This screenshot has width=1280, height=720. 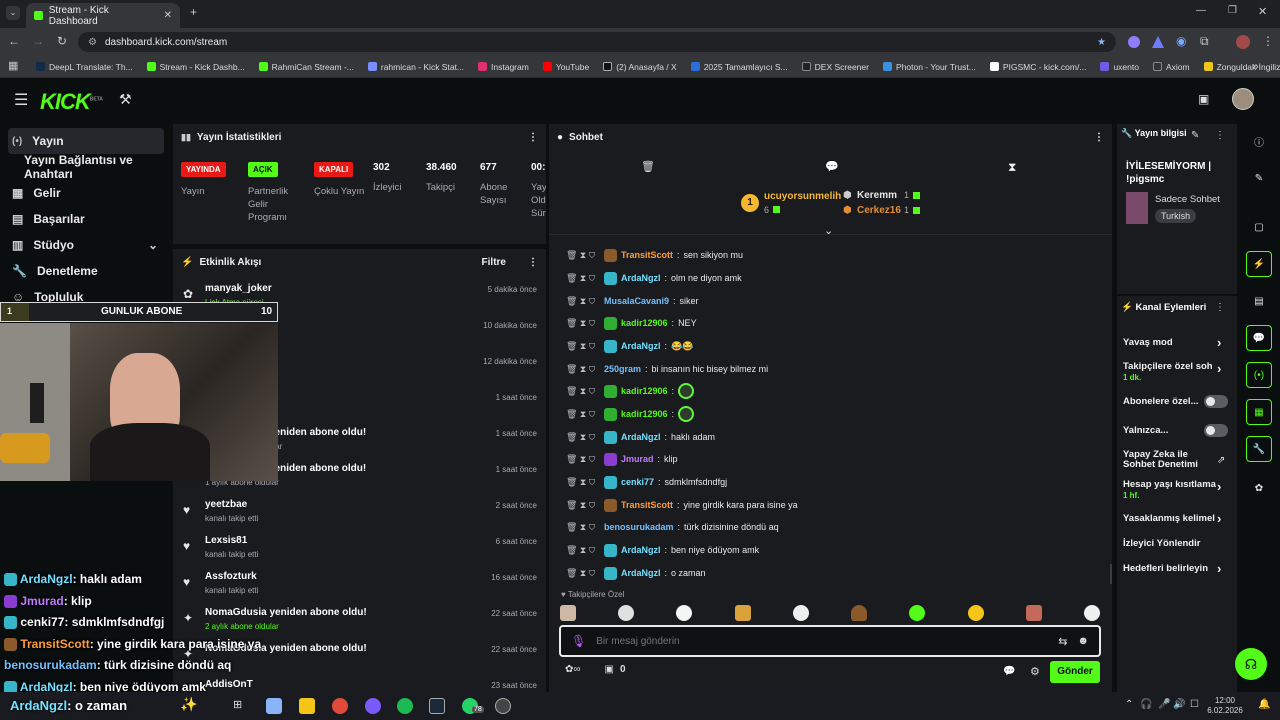 What do you see at coordinates (405, 706) in the screenshot?
I see `spotify-app-icon` at bounding box center [405, 706].